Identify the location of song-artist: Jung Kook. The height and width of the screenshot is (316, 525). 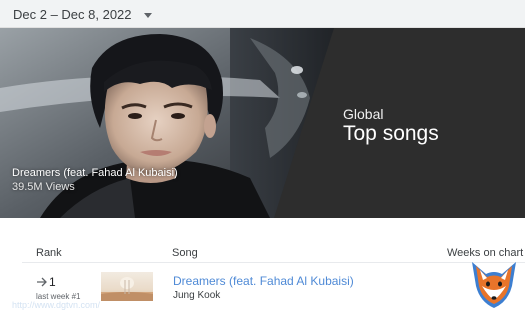
(197, 295).